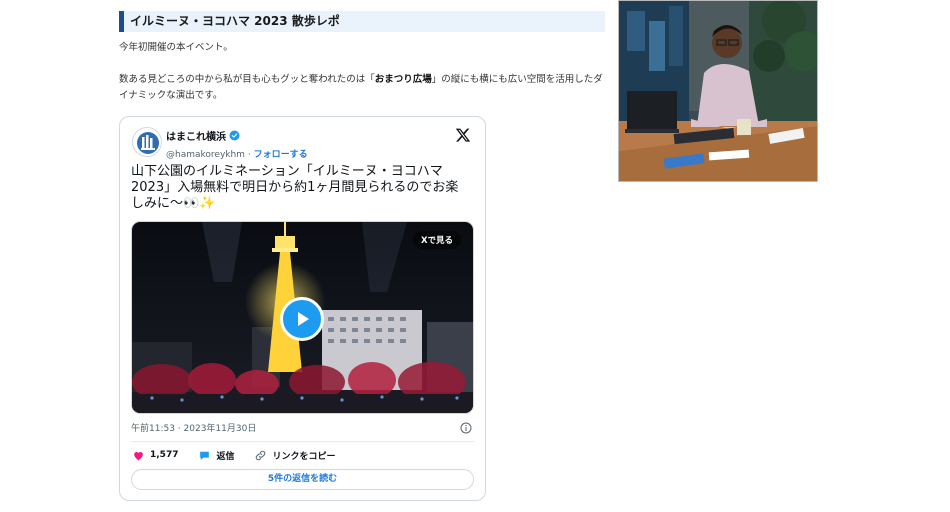 This screenshot has height=512, width=950. What do you see at coordinates (193, 427) in the screenshot?
I see `tweet-timestamp: 午前11:53 · 2023年11月30日` at bounding box center [193, 427].